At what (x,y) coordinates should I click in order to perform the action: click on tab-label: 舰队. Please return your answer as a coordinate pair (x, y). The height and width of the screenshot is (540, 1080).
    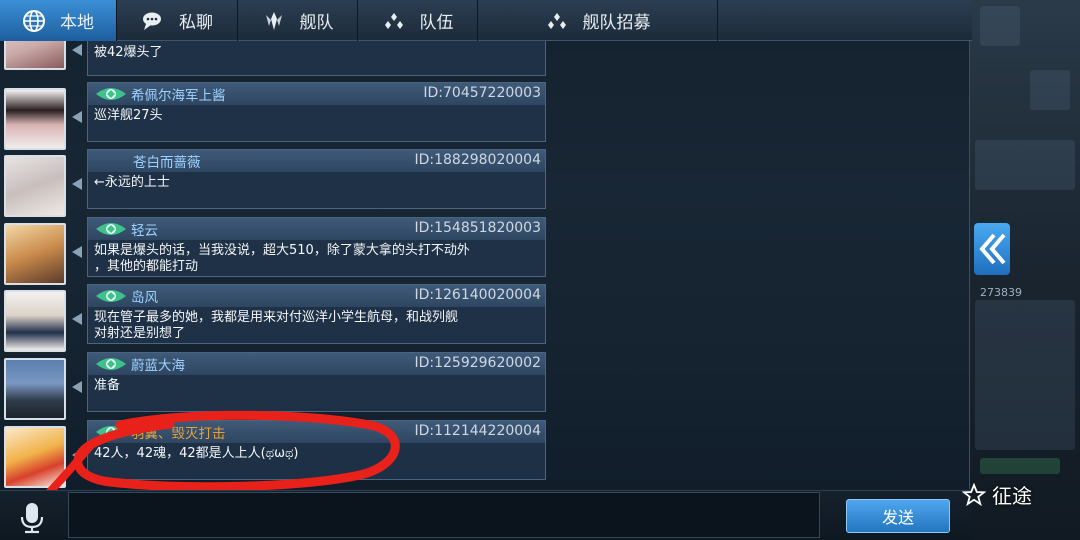
    Looking at the image, I should click on (316, 23).